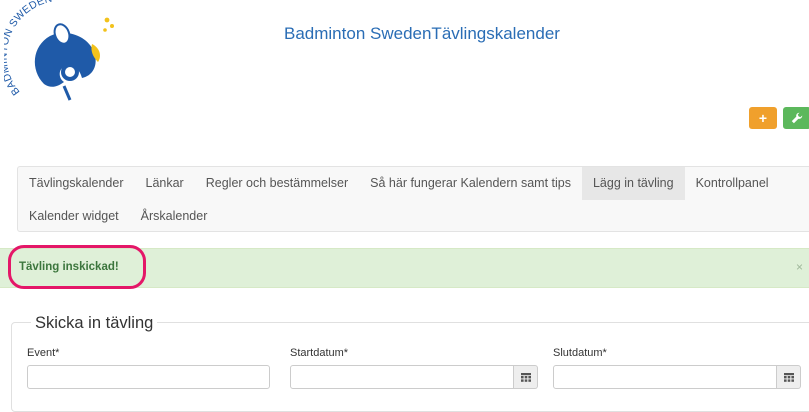  What do you see at coordinates (732, 183) in the screenshot?
I see `nav-item-kontrollpanel: Kontrollpanel` at bounding box center [732, 183].